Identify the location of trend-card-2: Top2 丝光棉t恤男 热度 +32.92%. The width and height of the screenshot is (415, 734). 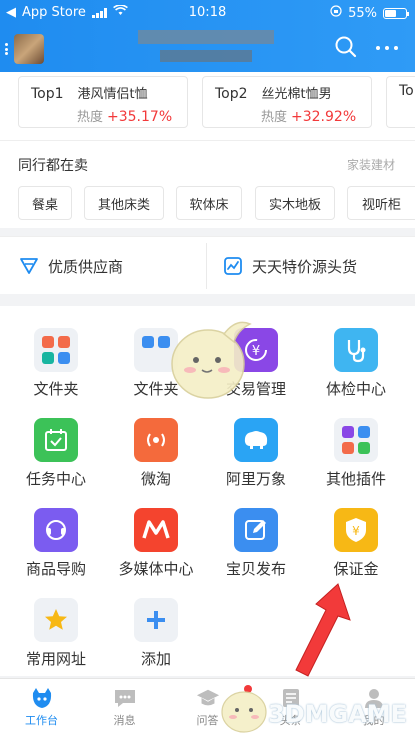
(287, 102).